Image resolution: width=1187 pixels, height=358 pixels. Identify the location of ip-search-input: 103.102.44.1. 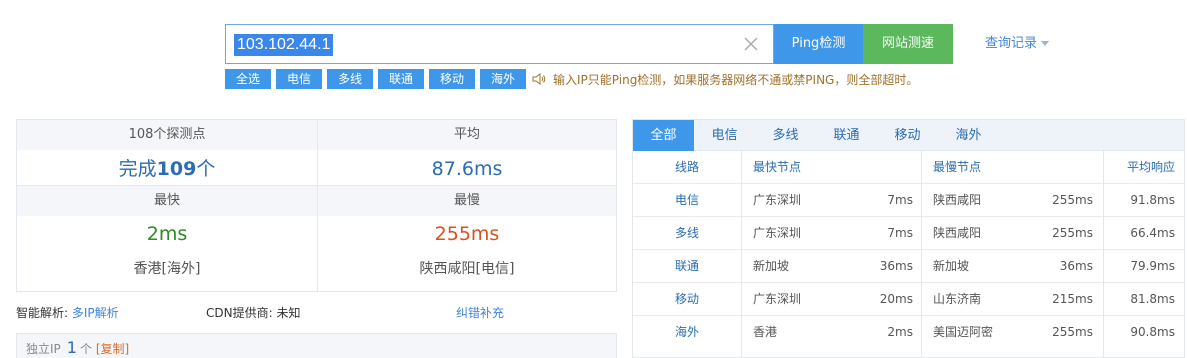
(284, 45).